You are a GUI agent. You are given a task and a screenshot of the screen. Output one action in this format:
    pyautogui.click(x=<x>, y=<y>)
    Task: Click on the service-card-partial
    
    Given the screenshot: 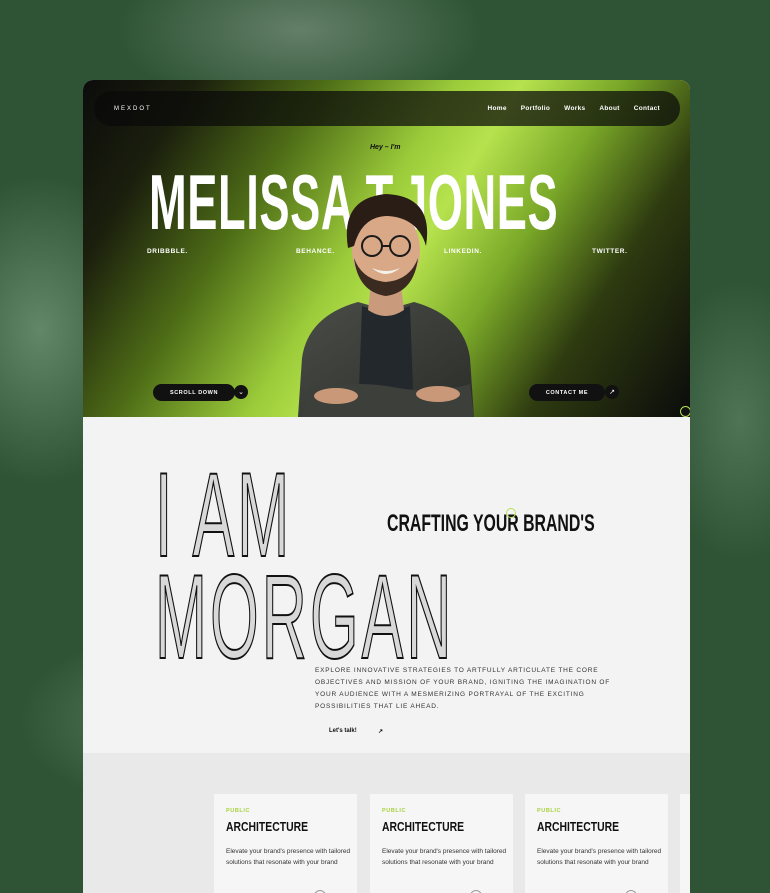 What is the action you would take?
    pyautogui.click(x=685, y=843)
    